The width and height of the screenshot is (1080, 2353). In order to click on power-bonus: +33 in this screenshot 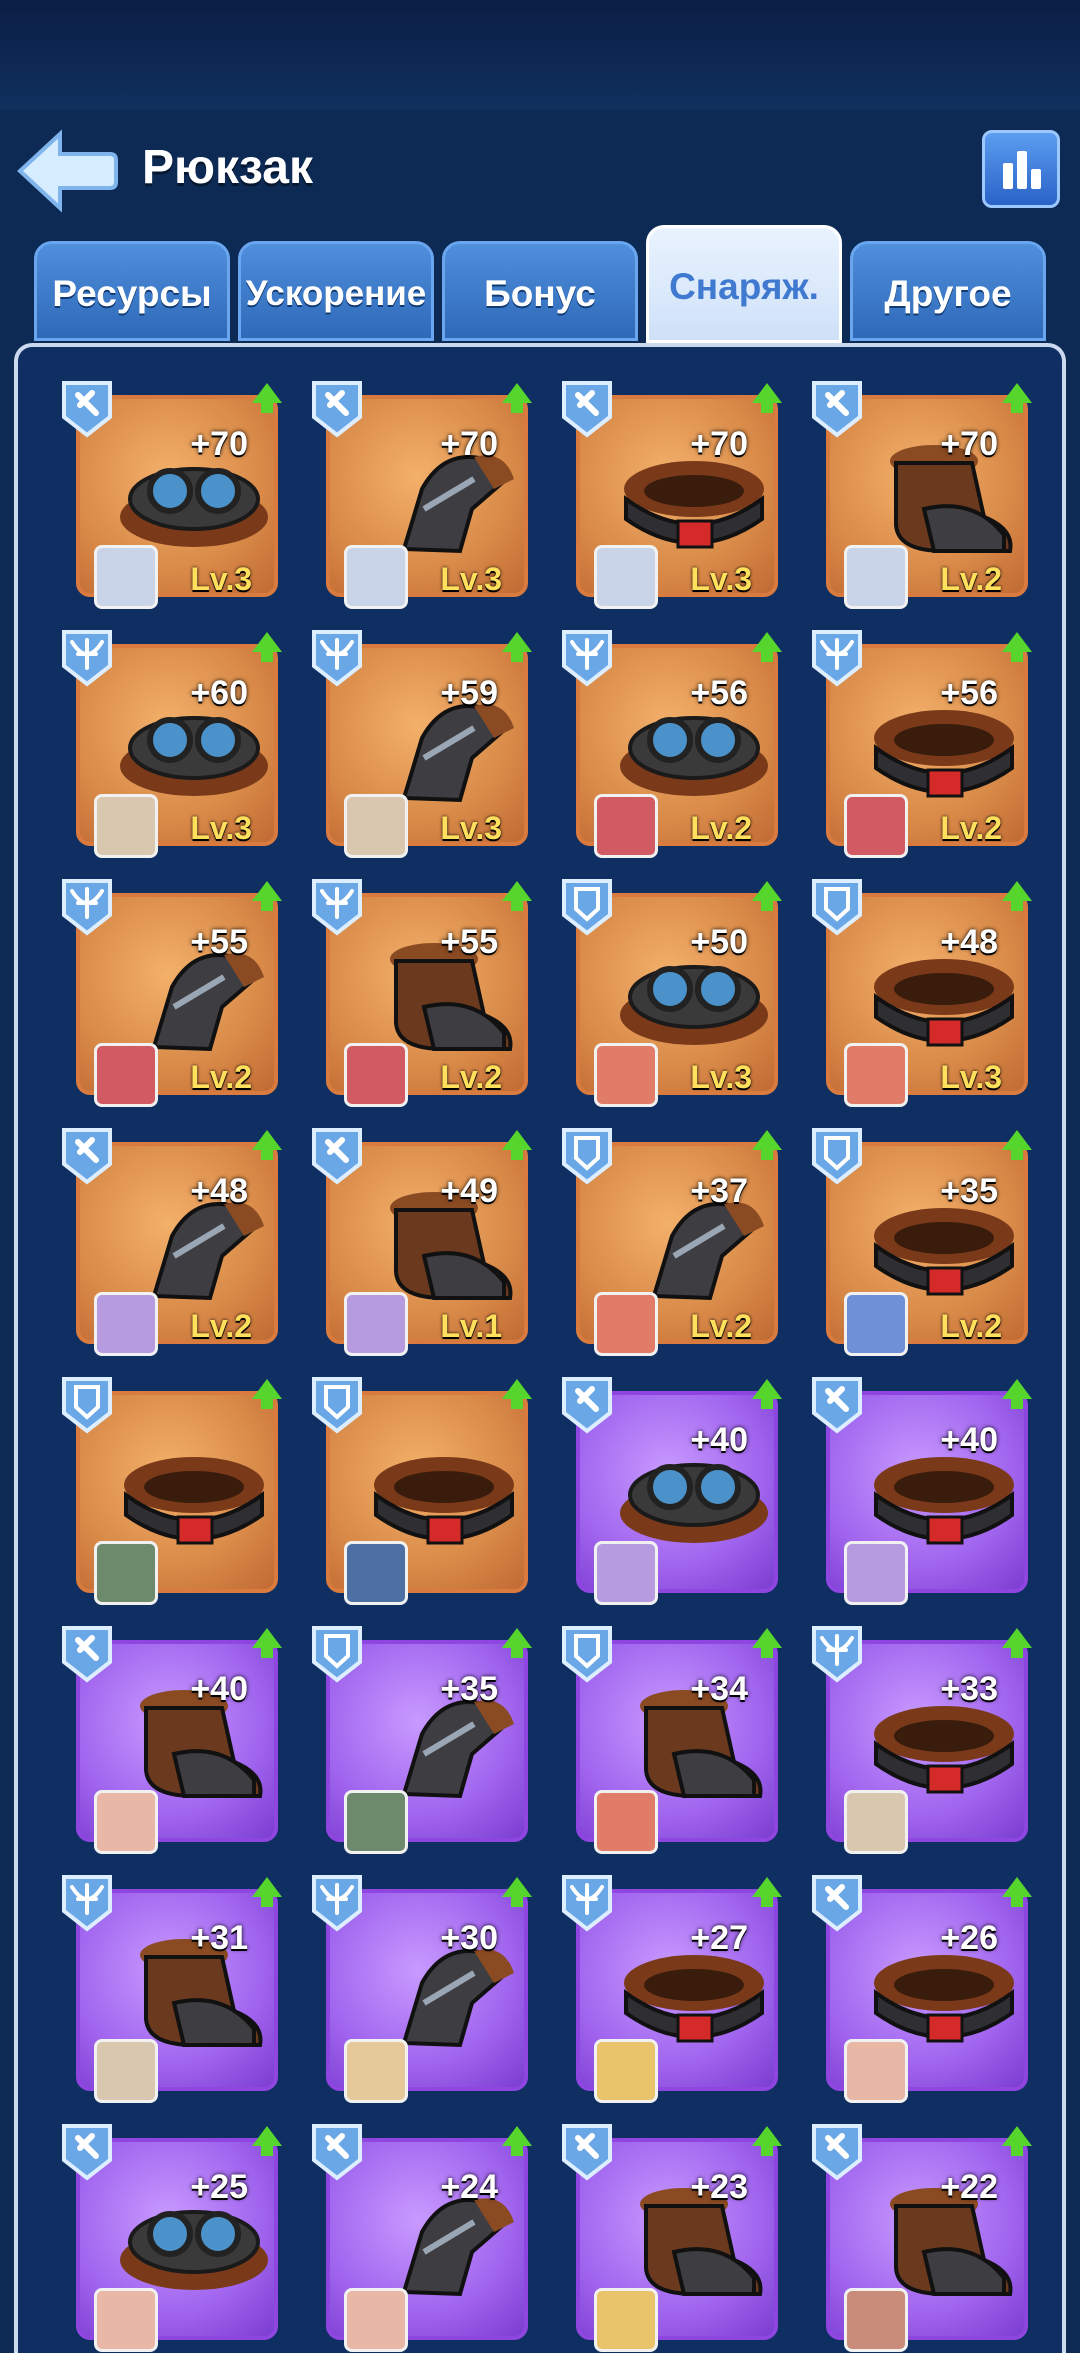, I will do `click(969, 1689)`.